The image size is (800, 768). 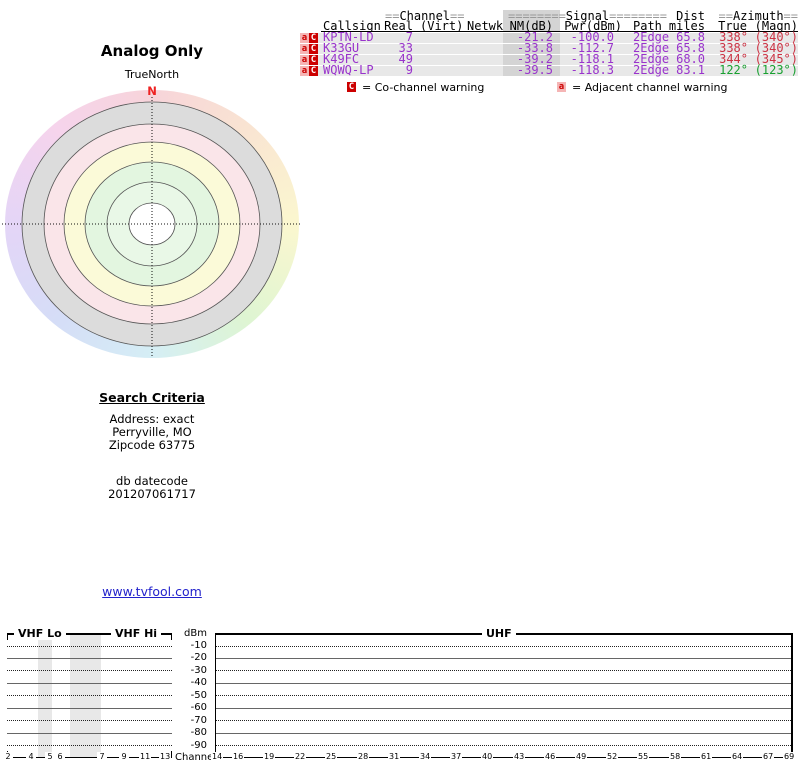 I want to click on channel-tick-label: 67, so click(x=768, y=757).